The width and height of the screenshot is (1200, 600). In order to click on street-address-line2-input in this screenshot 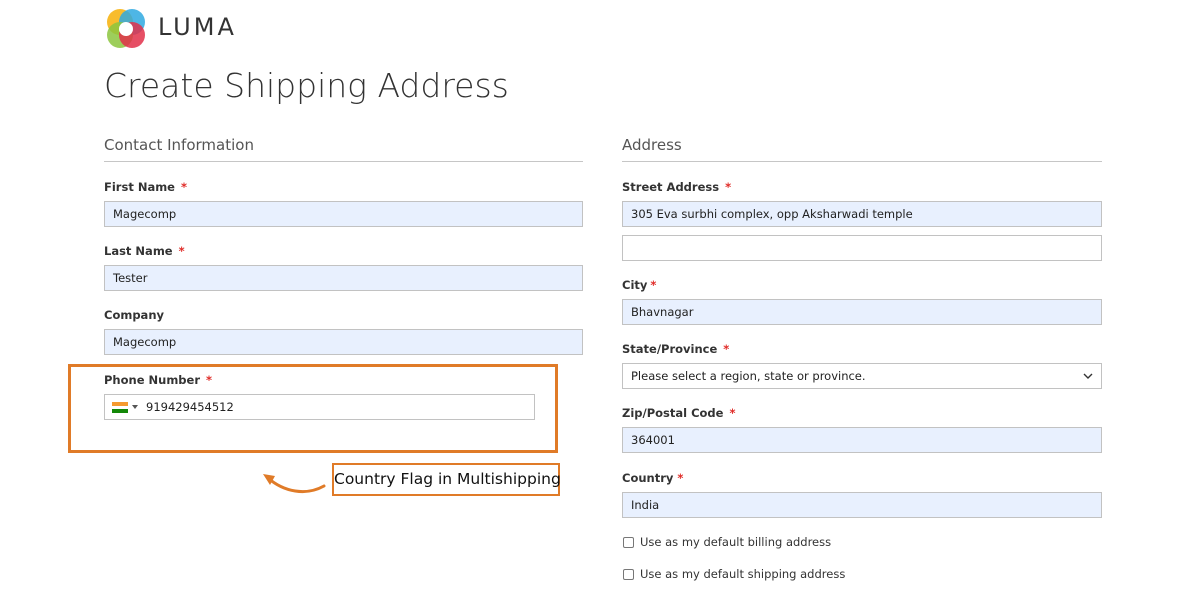, I will do `click(862, 248)`.